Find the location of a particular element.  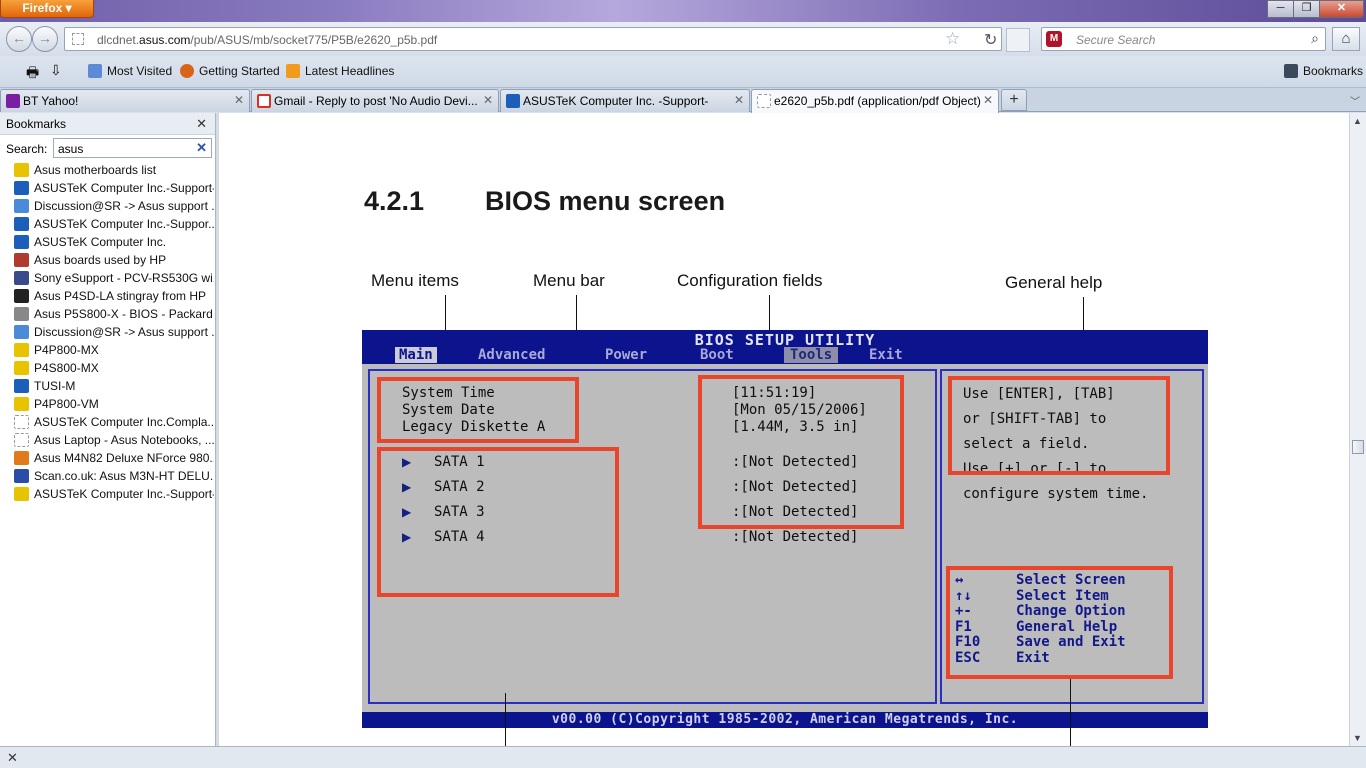

site-identity-icon is located at coordinates (78, 39).